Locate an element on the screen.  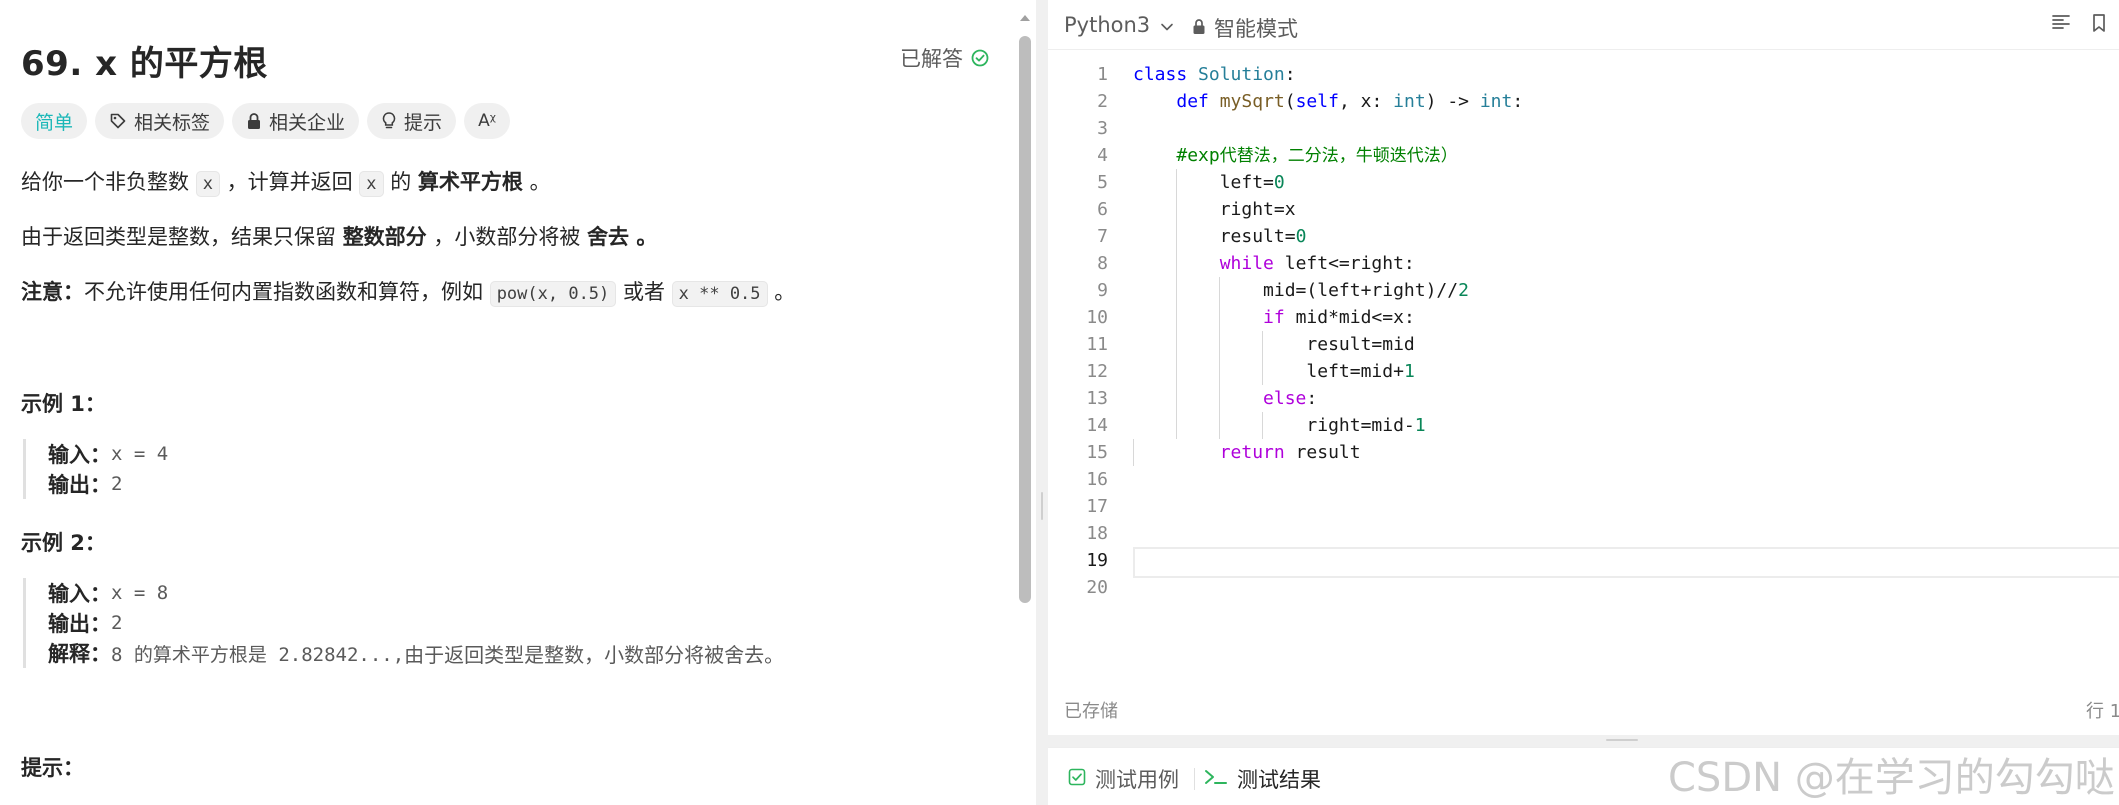
cursor-position: 行 1 is located at coordinates (2102, 711).